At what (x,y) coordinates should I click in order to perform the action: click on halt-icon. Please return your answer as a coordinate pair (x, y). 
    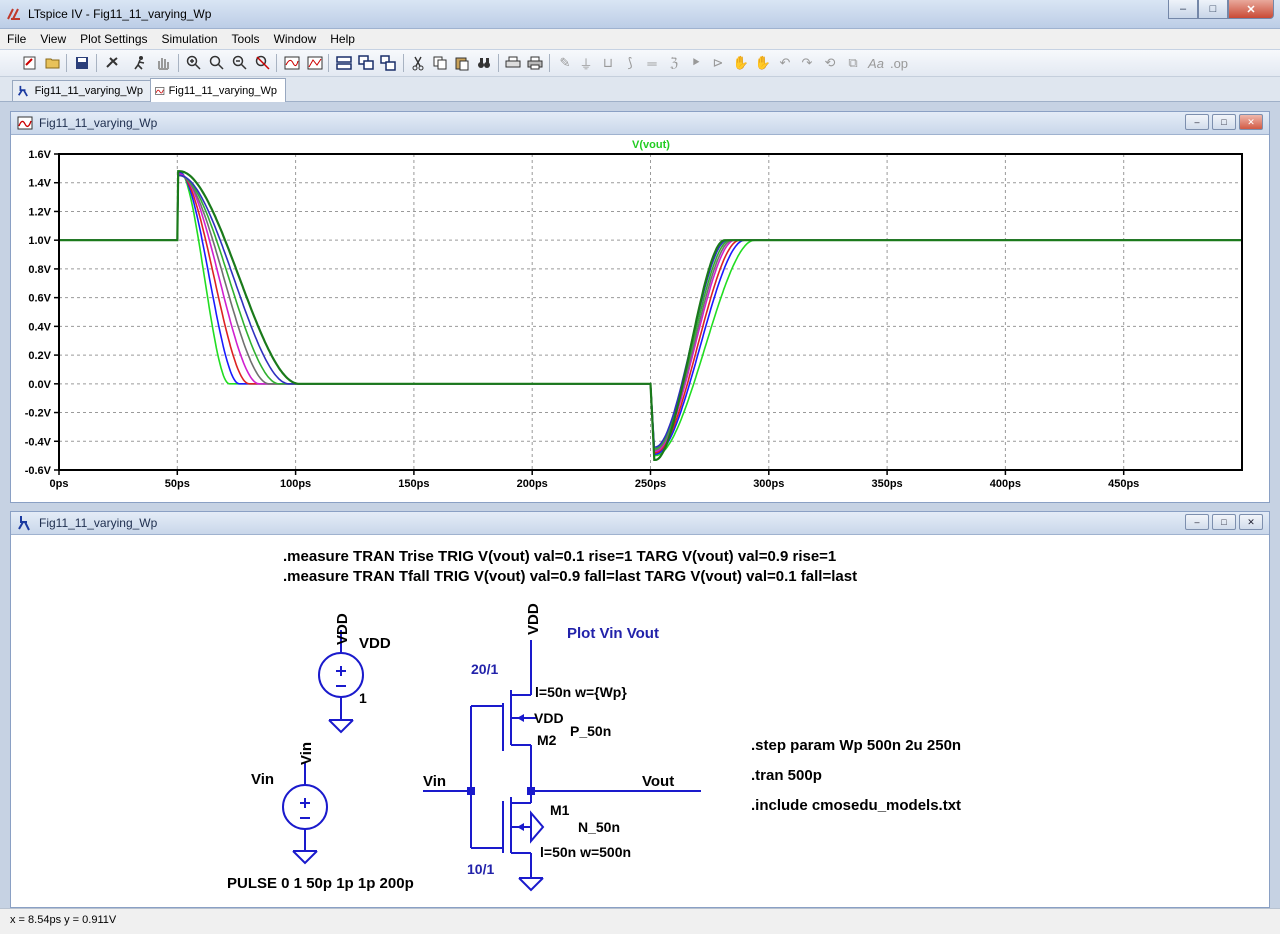
    Looking at the image, I should click on (163, 63).